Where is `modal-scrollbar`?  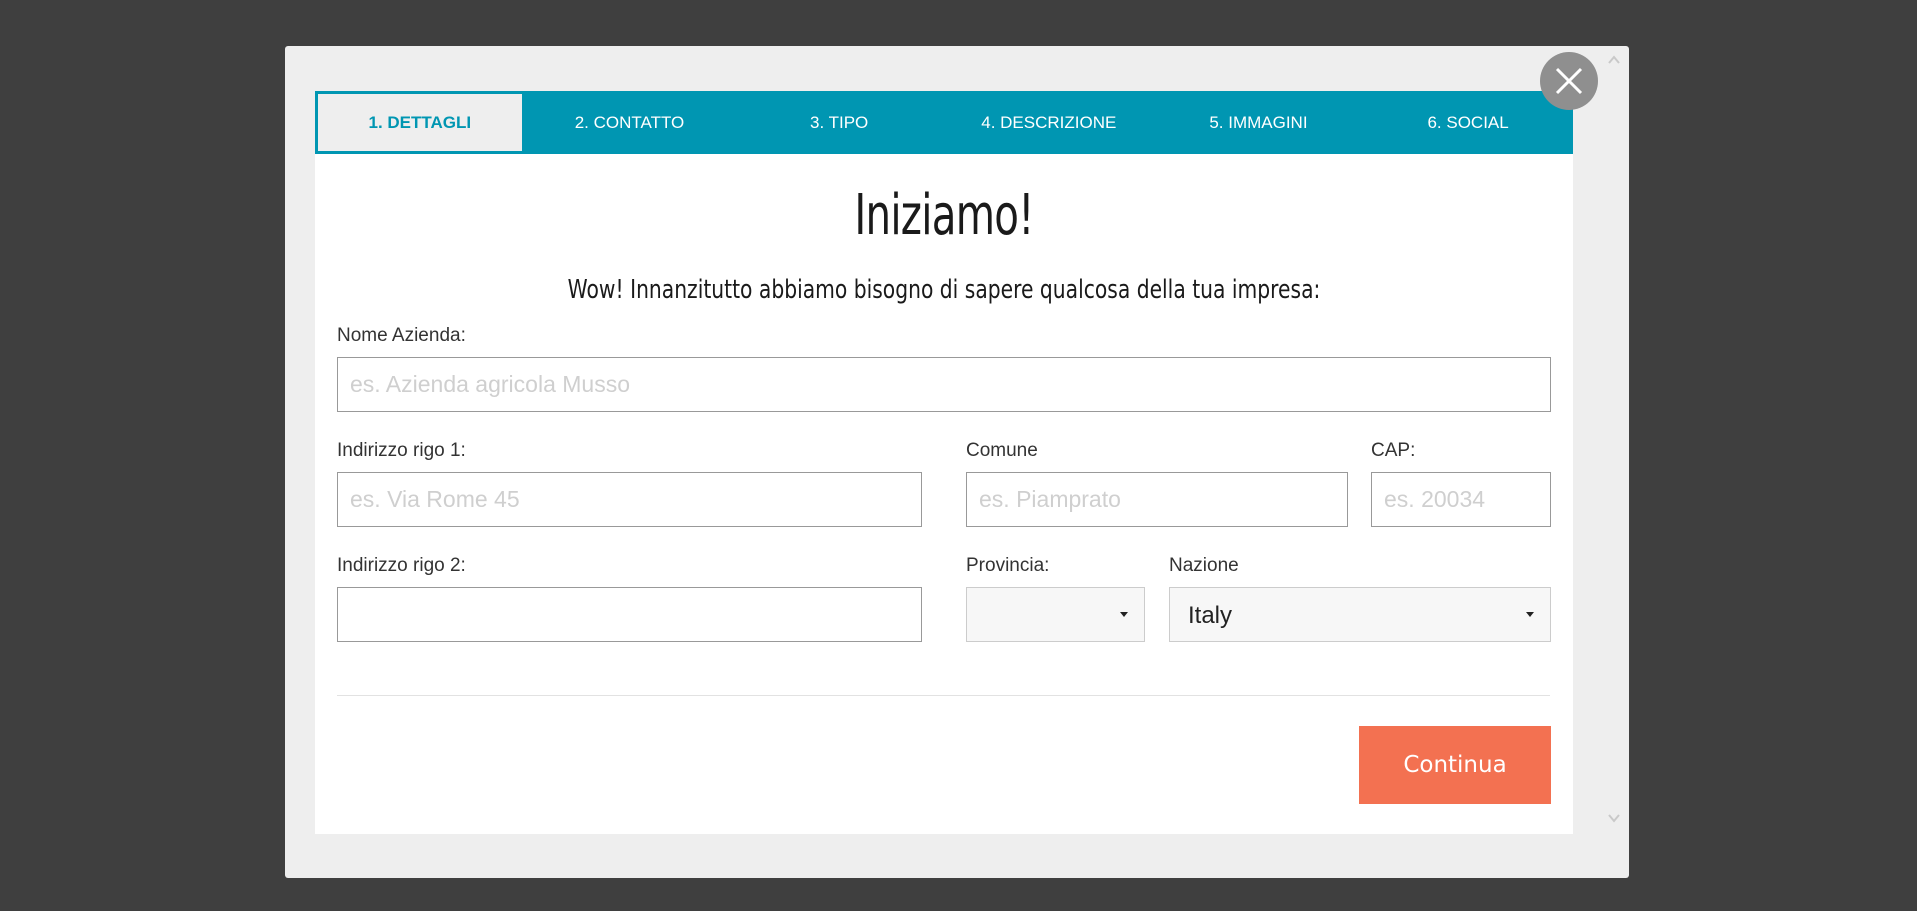 modal-scrollbar is located at coordinates (1614, 441).